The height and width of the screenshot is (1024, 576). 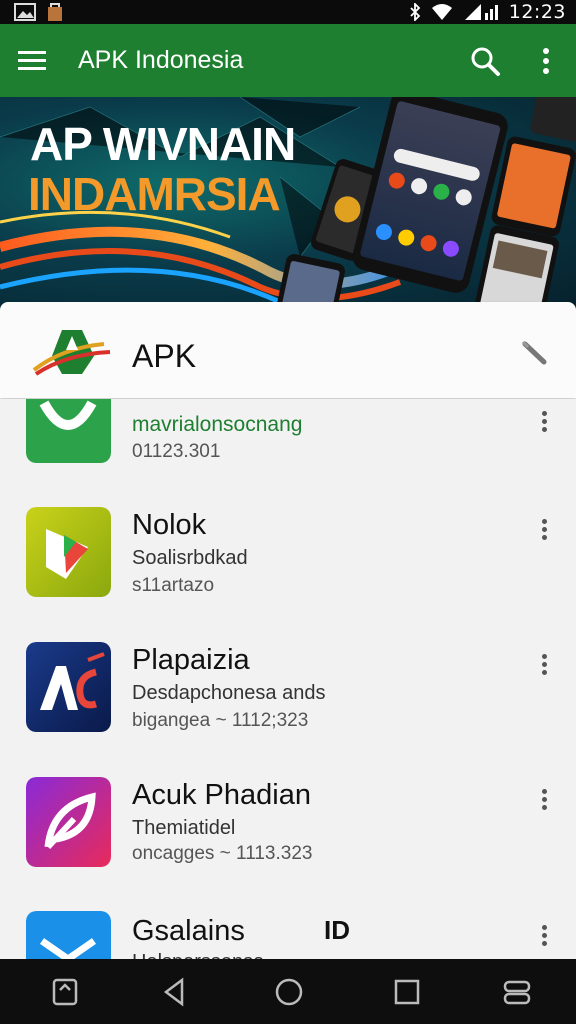 What do you see at coordinates (407, 992) in the screenshot?
I see `recents-icon` at bounding box center [407, 992].